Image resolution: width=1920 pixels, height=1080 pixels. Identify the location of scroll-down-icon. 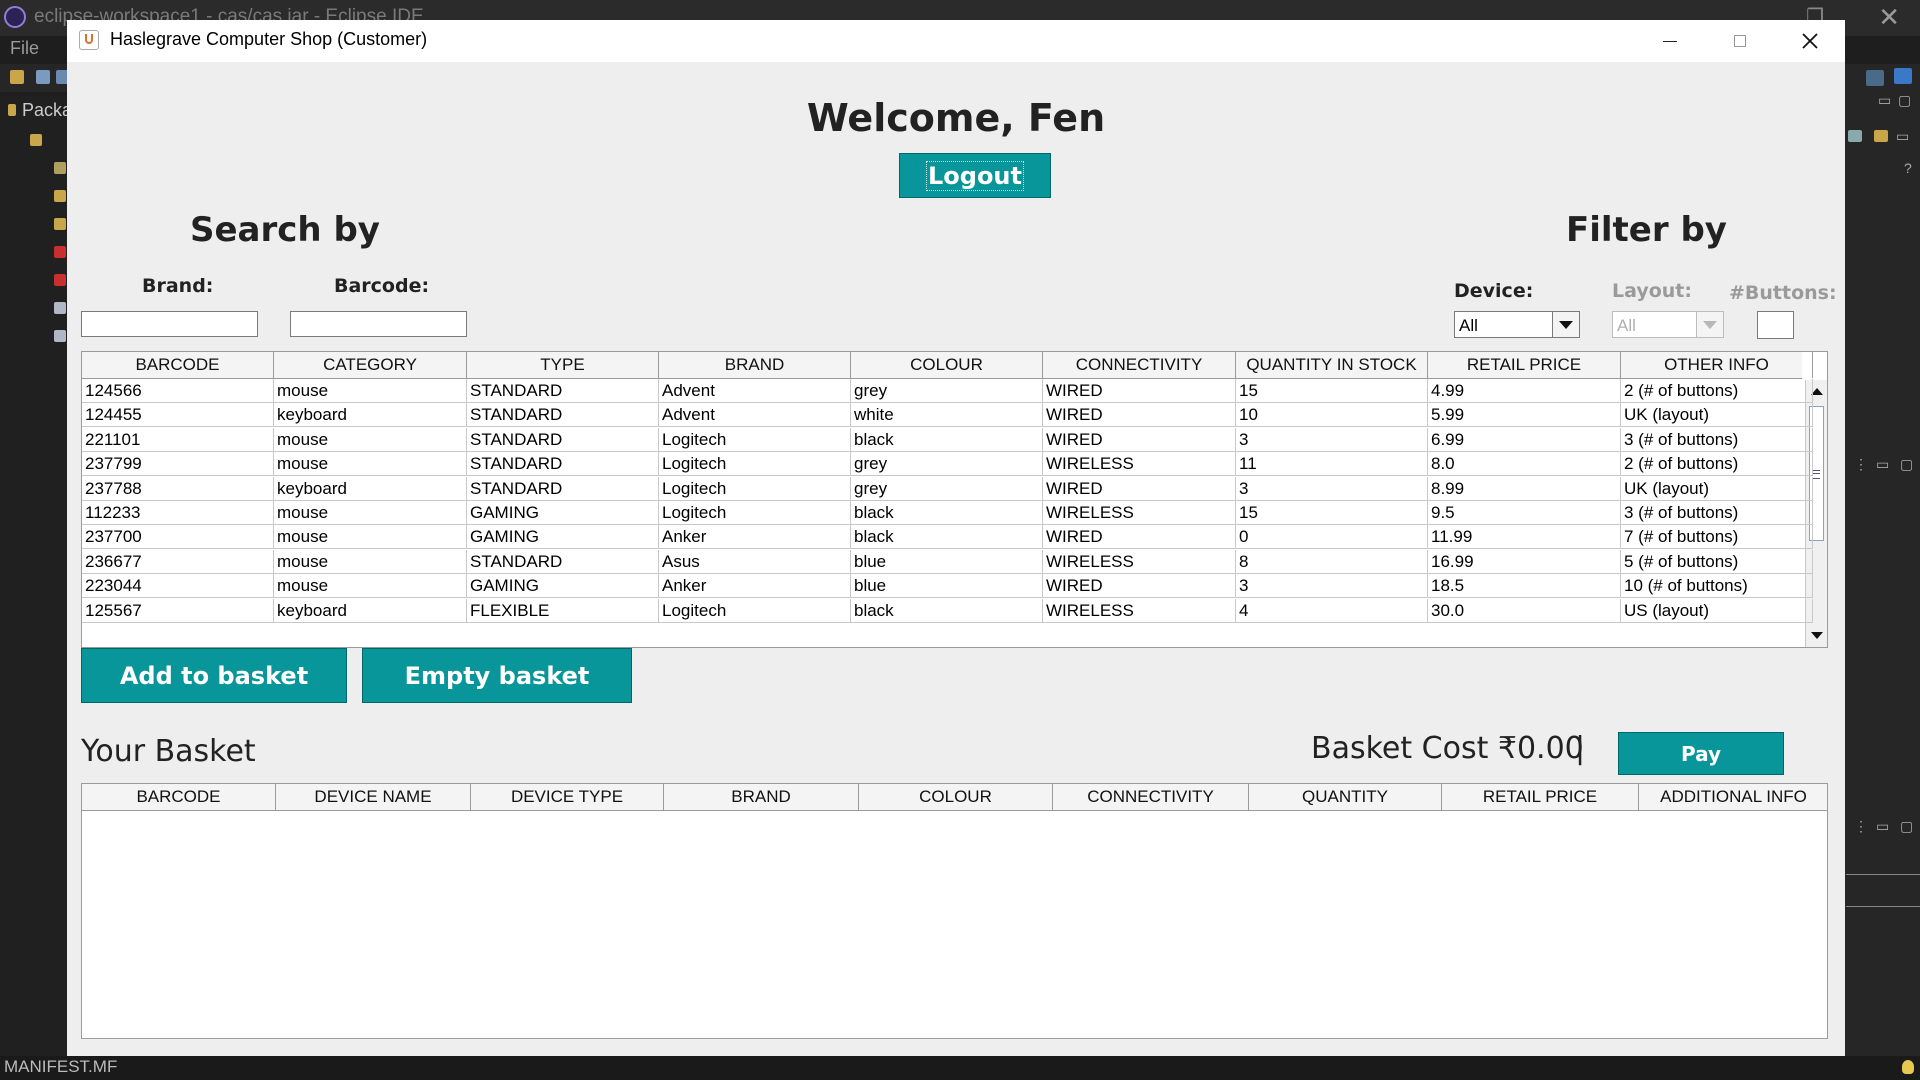
(1817, 635).